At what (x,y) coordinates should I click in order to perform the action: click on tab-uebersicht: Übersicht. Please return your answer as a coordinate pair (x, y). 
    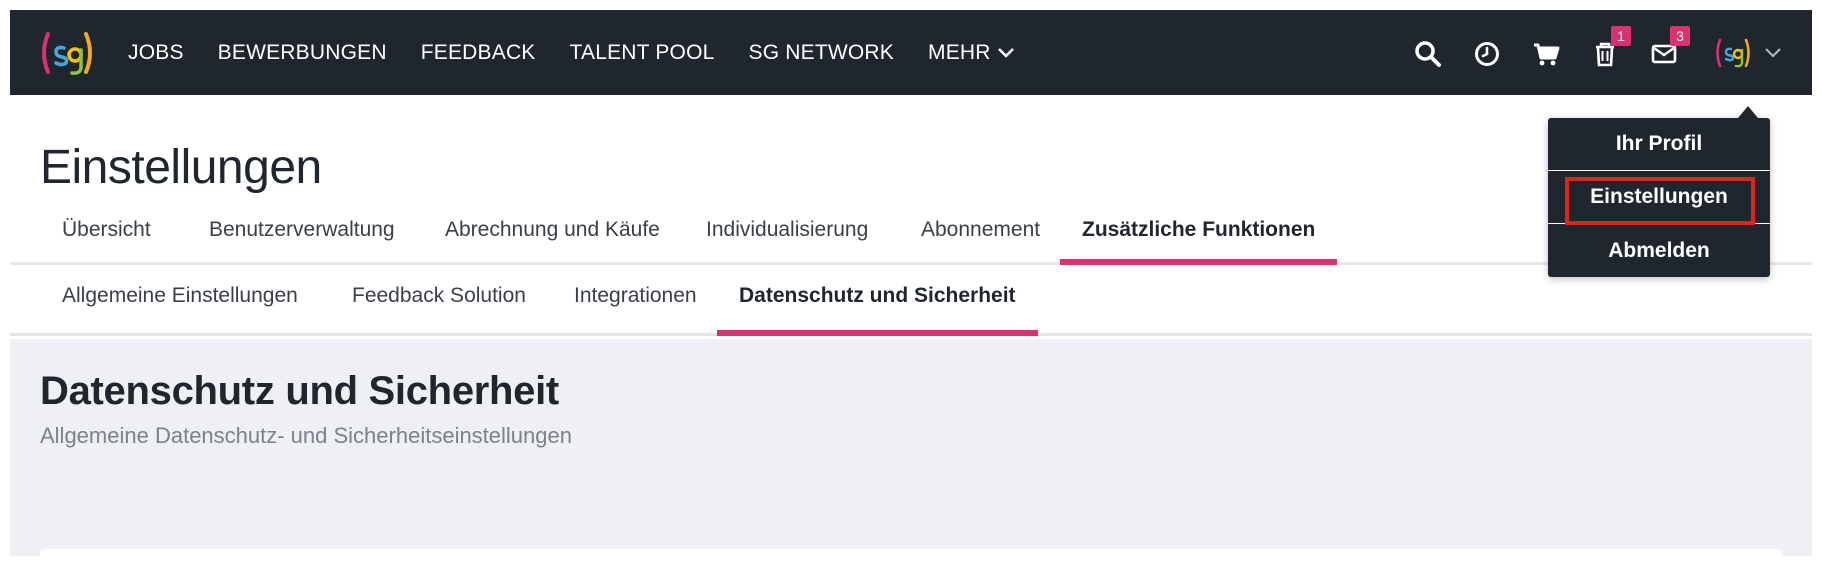
    Looking at the image, I should click on (106, 236).